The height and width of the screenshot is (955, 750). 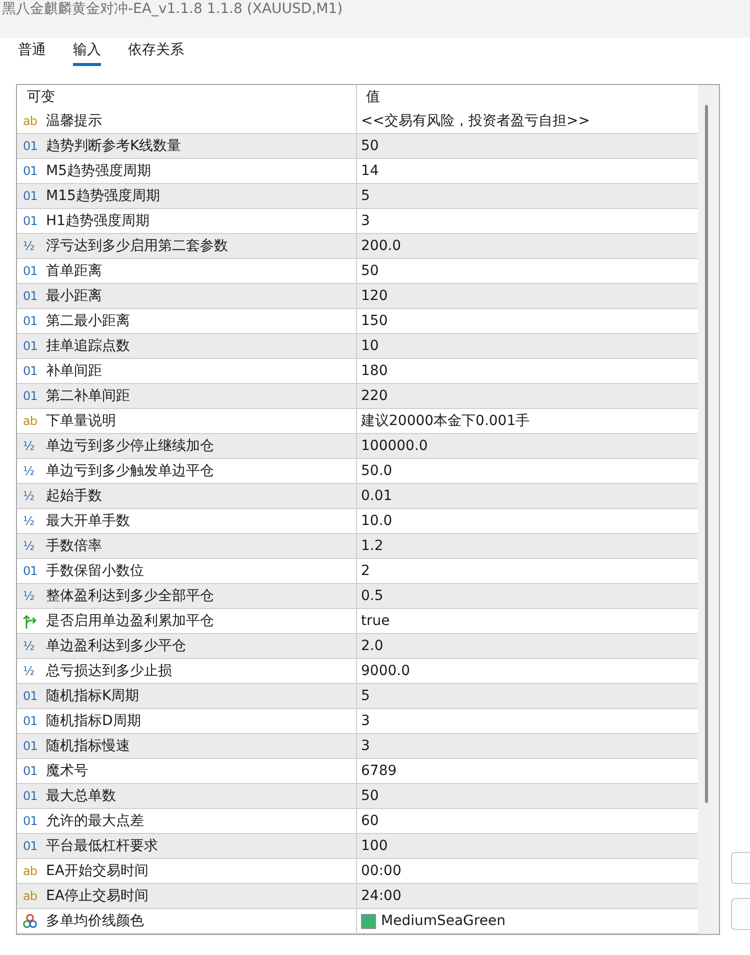 What do you see at coordinates (172, 9) in the screenshot?
I see `window-title: 黑八金麒麟黄金对冲-EA_v1.1.8 1.1.8 (XAUUSD,M1)` at bounding box center [172, 9].